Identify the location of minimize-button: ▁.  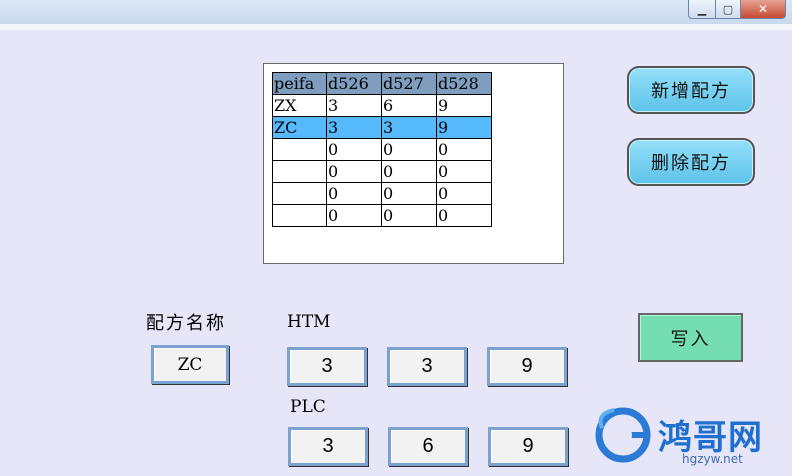
(702, 9).